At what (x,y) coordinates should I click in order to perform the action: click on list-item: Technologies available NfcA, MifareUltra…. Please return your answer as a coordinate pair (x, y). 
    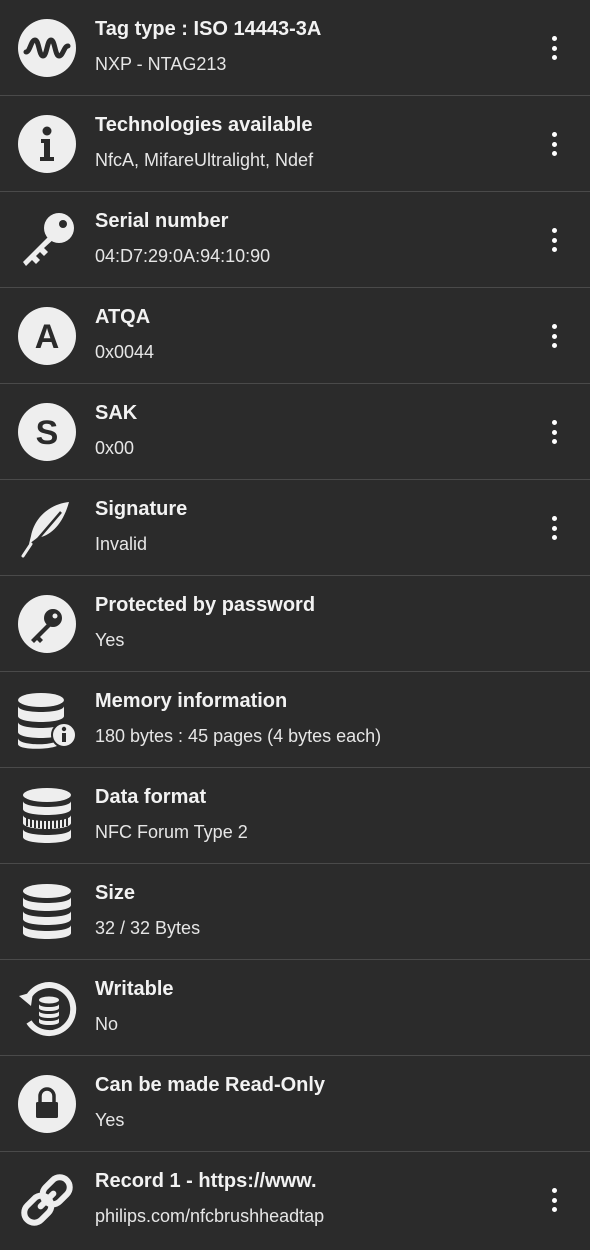
    Looking at the image, I should click on (295, 144).